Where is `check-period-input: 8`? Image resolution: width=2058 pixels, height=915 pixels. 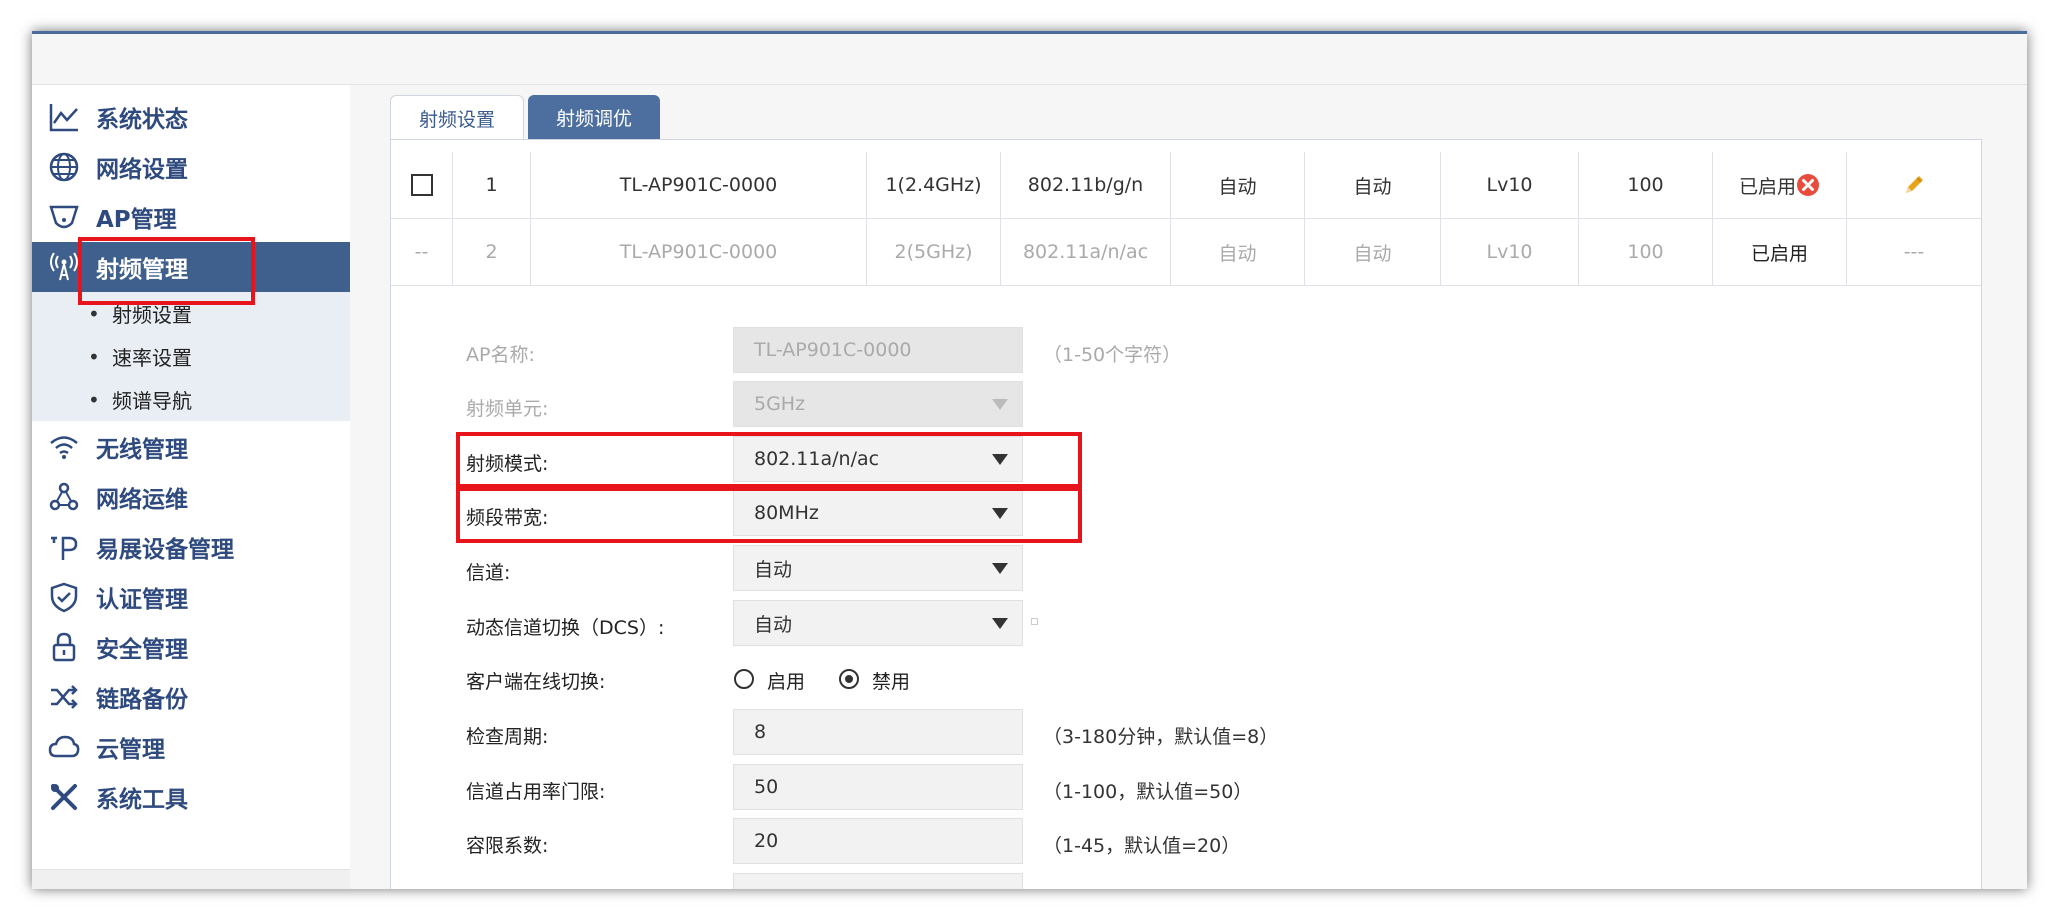
check-period-input: 8 is located at coordinates (878, 732).